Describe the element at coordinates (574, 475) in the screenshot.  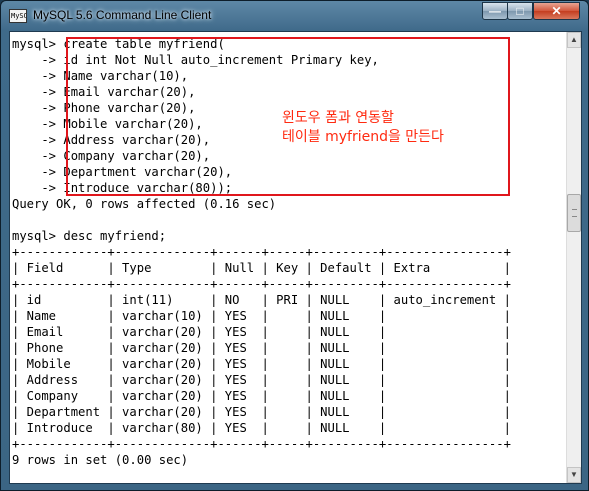
I see `scroll-down-arrow-icon: ▼` at that location.